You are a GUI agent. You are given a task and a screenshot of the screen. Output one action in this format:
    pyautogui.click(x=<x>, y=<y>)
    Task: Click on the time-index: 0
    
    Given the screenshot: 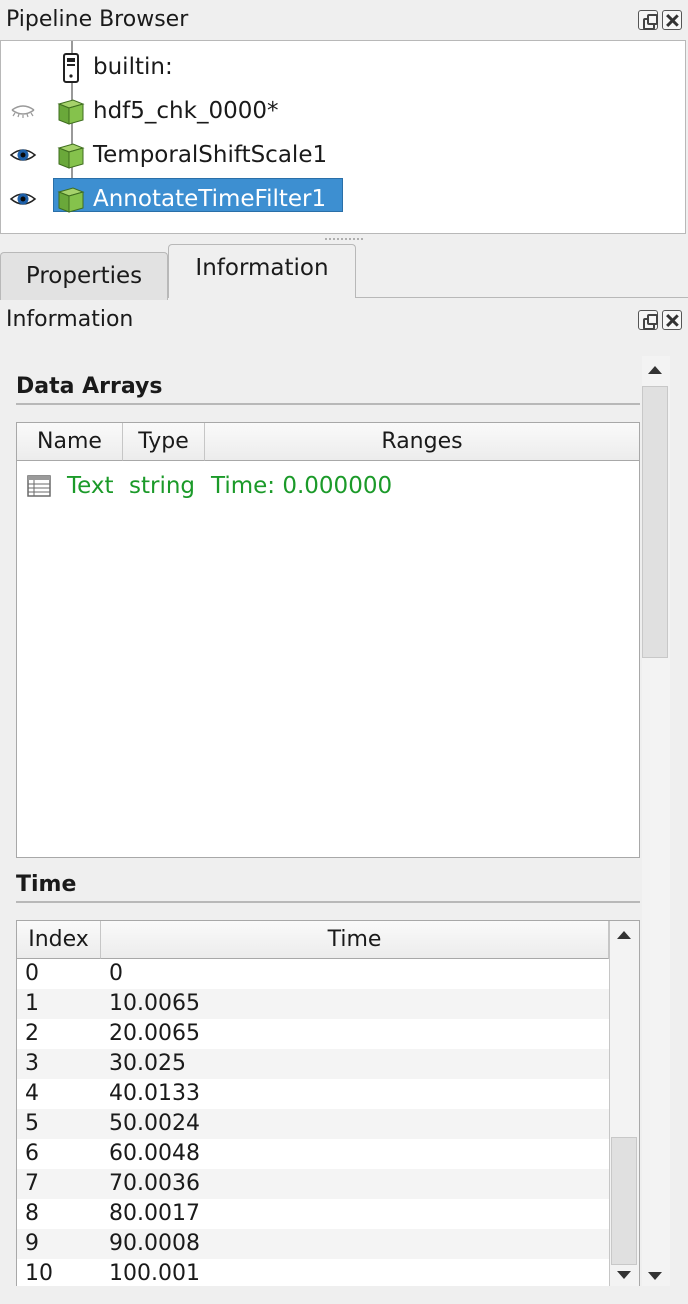 What is the action you would take?
    pyautogui.click(x=32, y=973)
    